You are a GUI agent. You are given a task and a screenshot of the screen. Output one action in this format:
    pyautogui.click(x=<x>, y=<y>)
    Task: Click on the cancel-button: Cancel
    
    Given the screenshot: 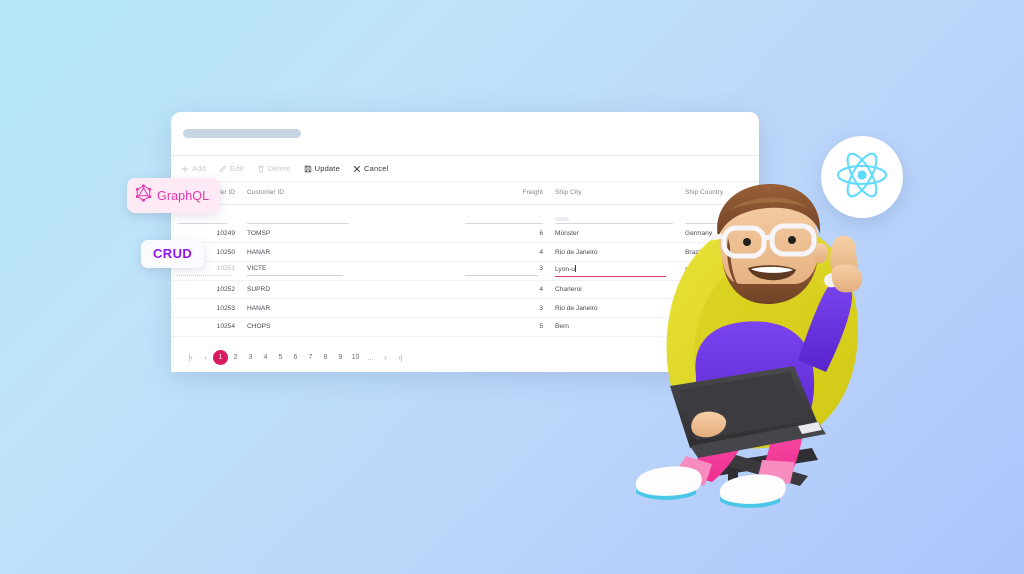 What is the action you would take?
    pyautogui.click(x=371, y=168)
    